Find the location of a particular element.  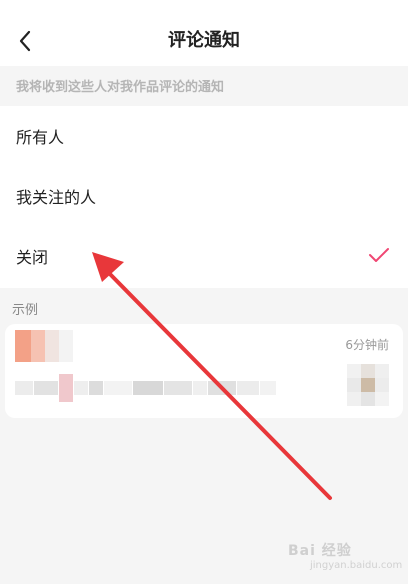

option-following: 我关注的人 is located at coordinates (204, 196).